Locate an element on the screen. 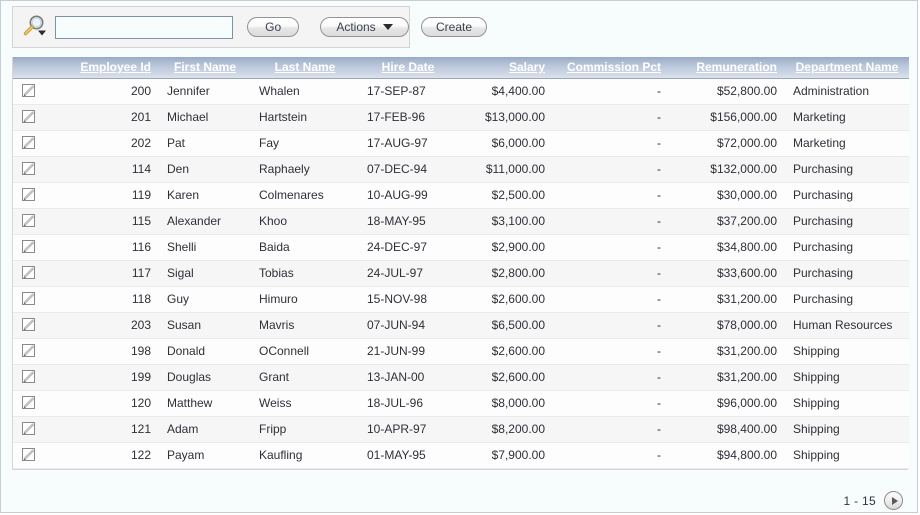  column-header-remuneration: Remuneration is located at coordinates (727, 68).